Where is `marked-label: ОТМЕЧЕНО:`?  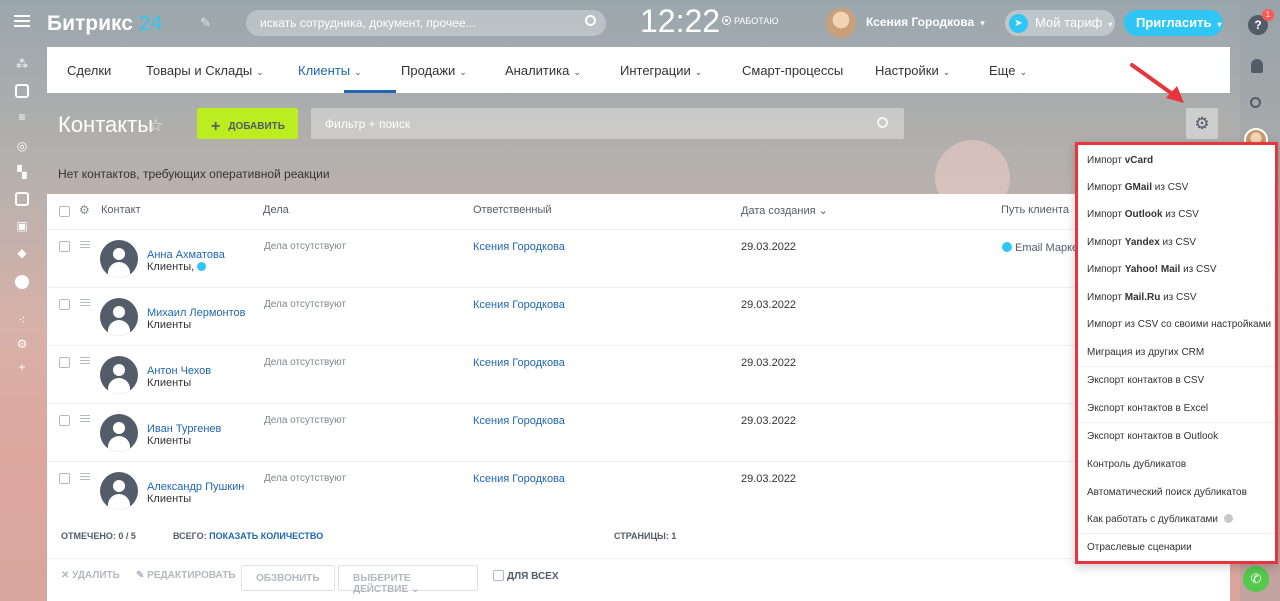 marked-label: ОТМЕЧЕНО: is located at coordinates (88, 536).